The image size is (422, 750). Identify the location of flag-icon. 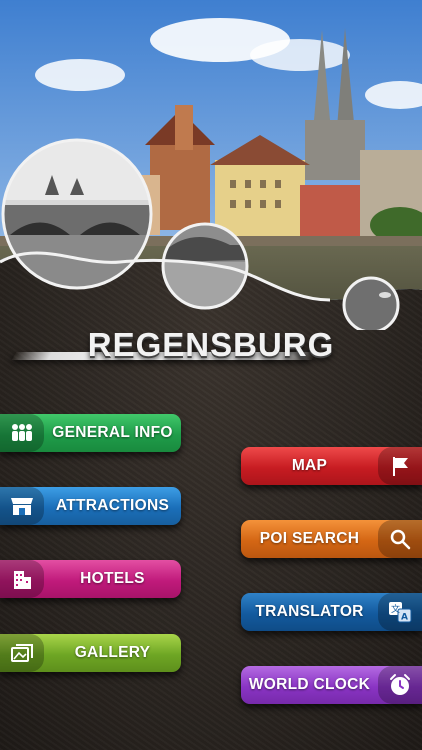
(400, 466).